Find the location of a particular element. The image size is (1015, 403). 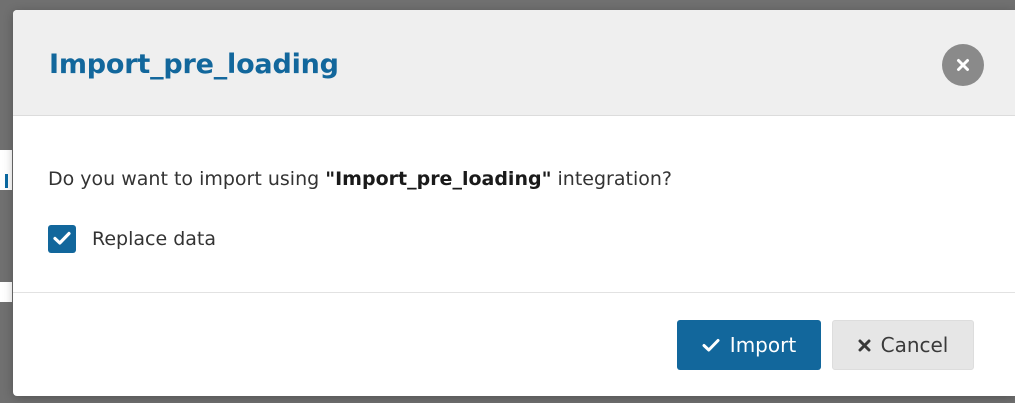

import-button: Import is located at coordinates (749, 345).